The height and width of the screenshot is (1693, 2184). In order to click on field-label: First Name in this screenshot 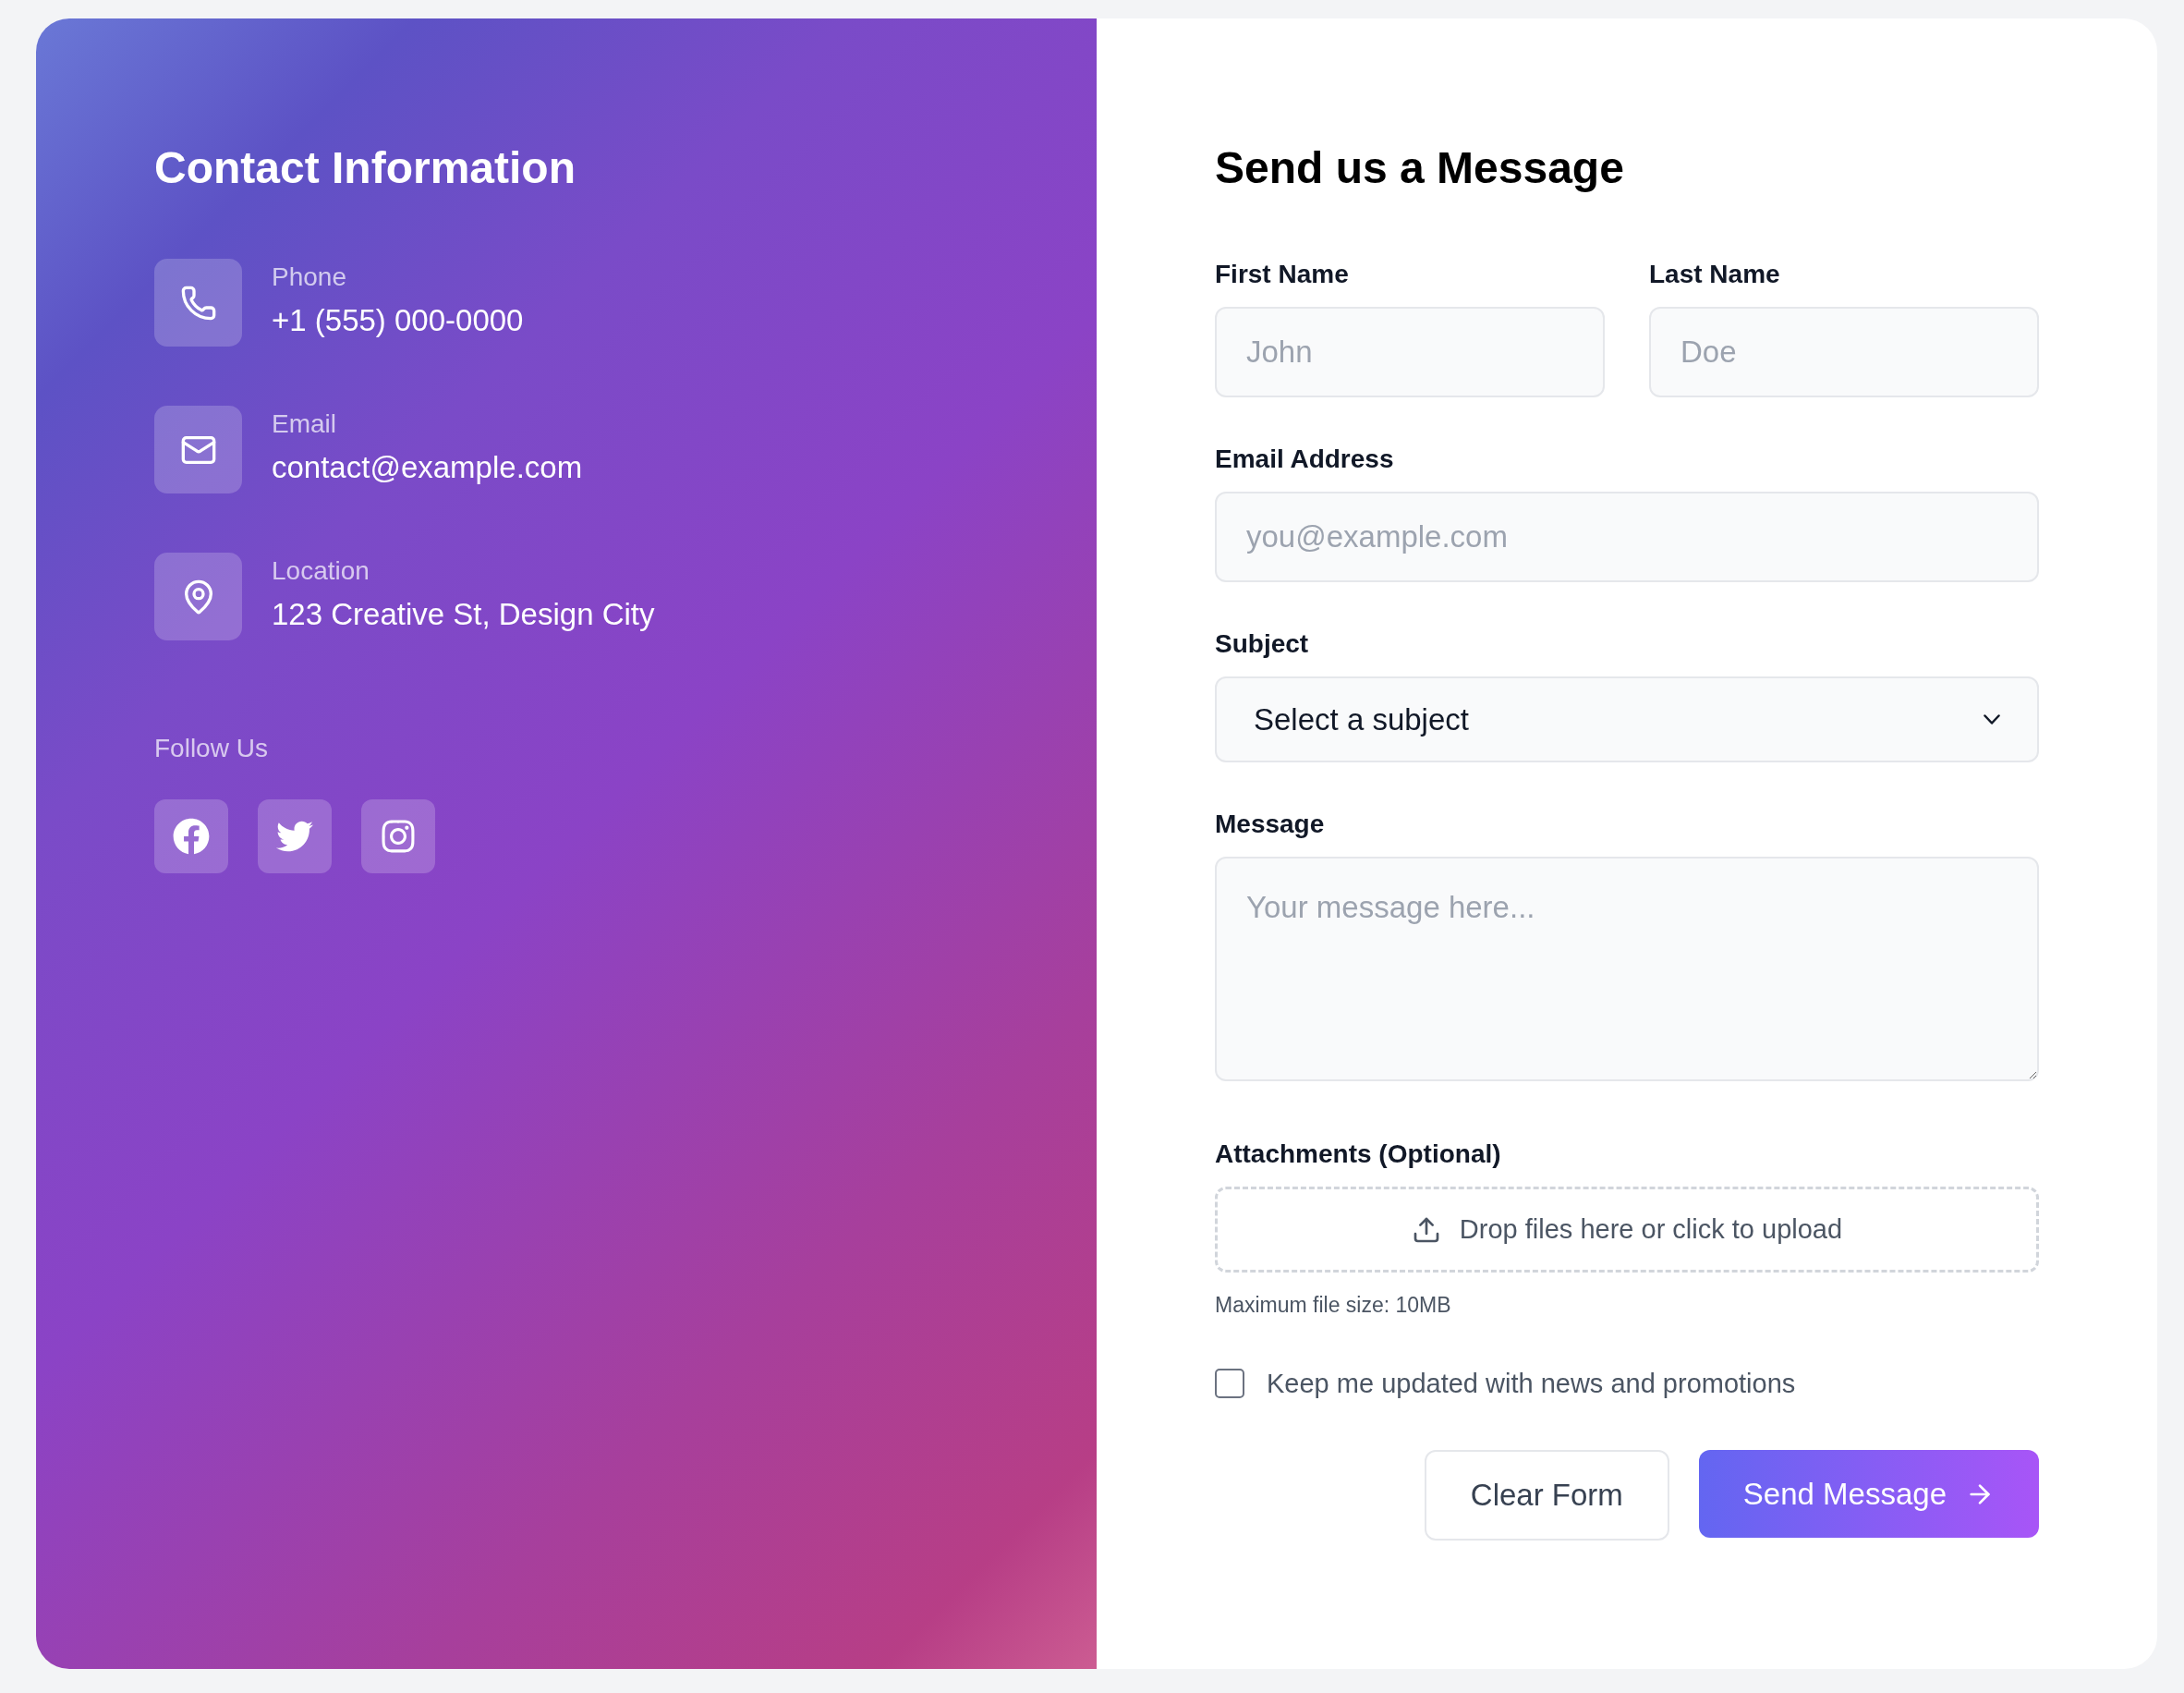, I will do `click(1282, 274)`.